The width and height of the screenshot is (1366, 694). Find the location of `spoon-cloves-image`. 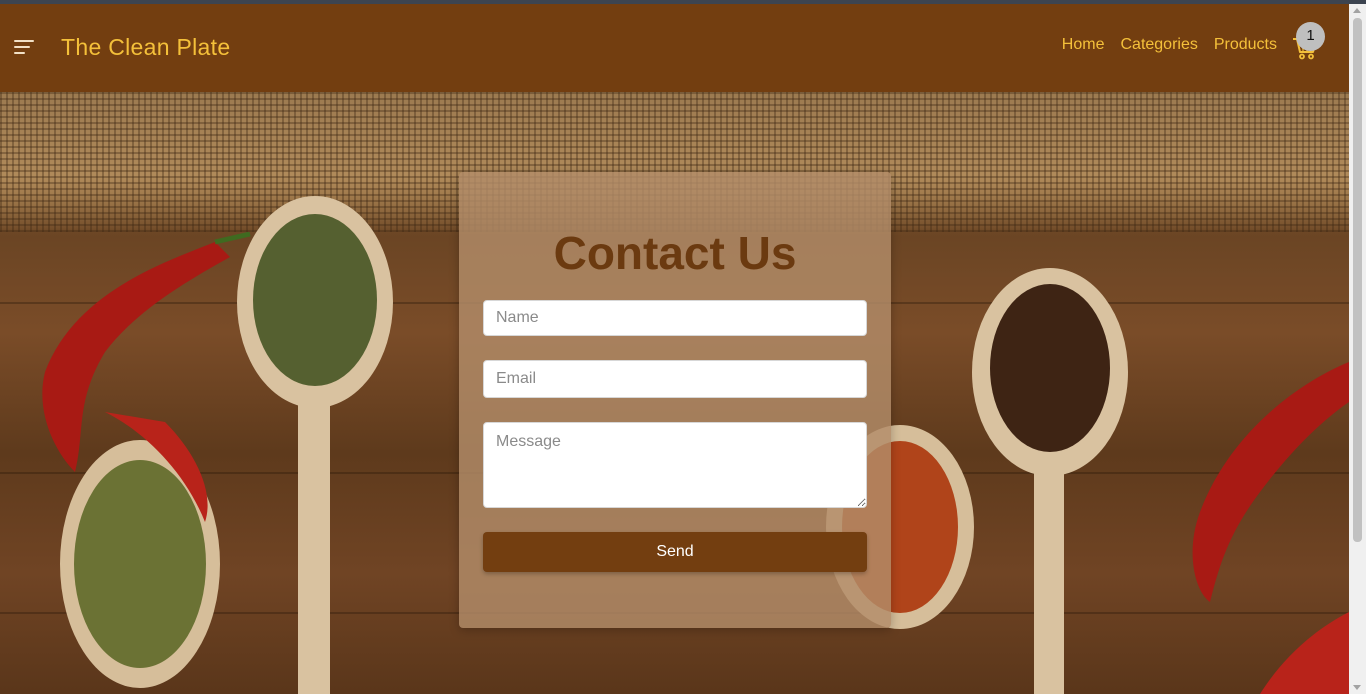

spoon-cloves-image is located at coordinates (1050, 481).